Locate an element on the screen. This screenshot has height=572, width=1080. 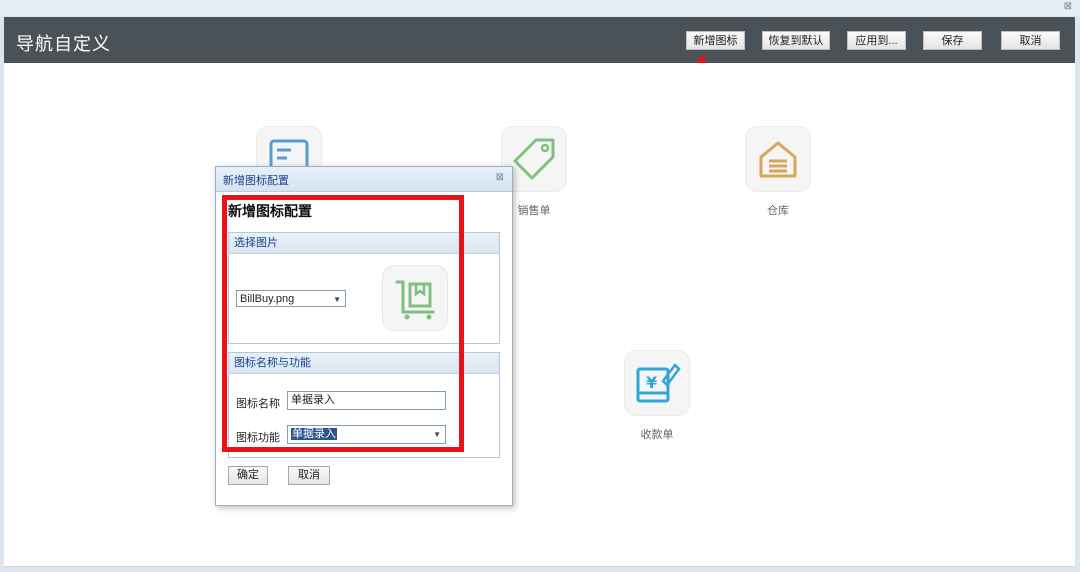
cancel-button: 取消 is located at coordinates (1030, 40).